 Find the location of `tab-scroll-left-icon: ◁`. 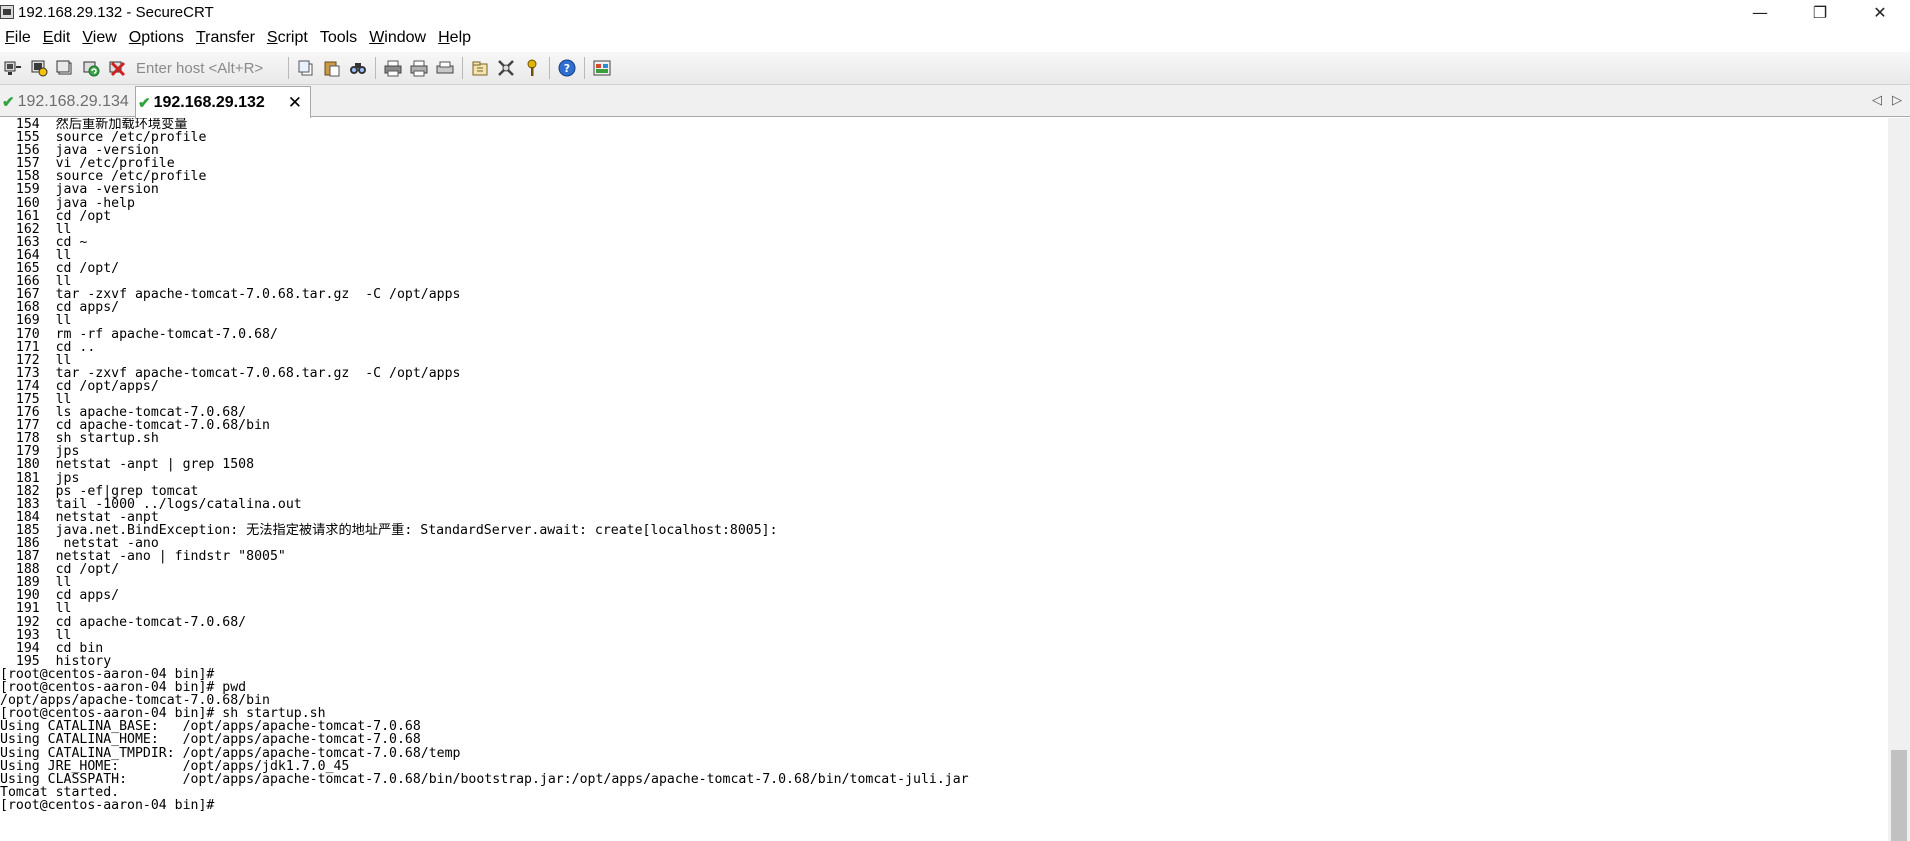

tab-scroll-left-icon: ◁ is located at coordinates (1877, 100).